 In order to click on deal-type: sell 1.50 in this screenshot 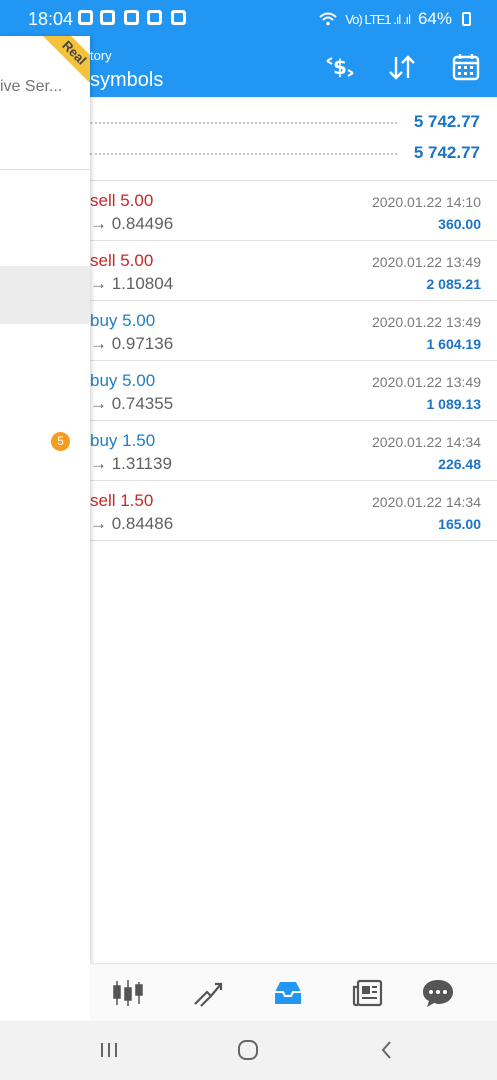, I will do `click(122, 500)`.